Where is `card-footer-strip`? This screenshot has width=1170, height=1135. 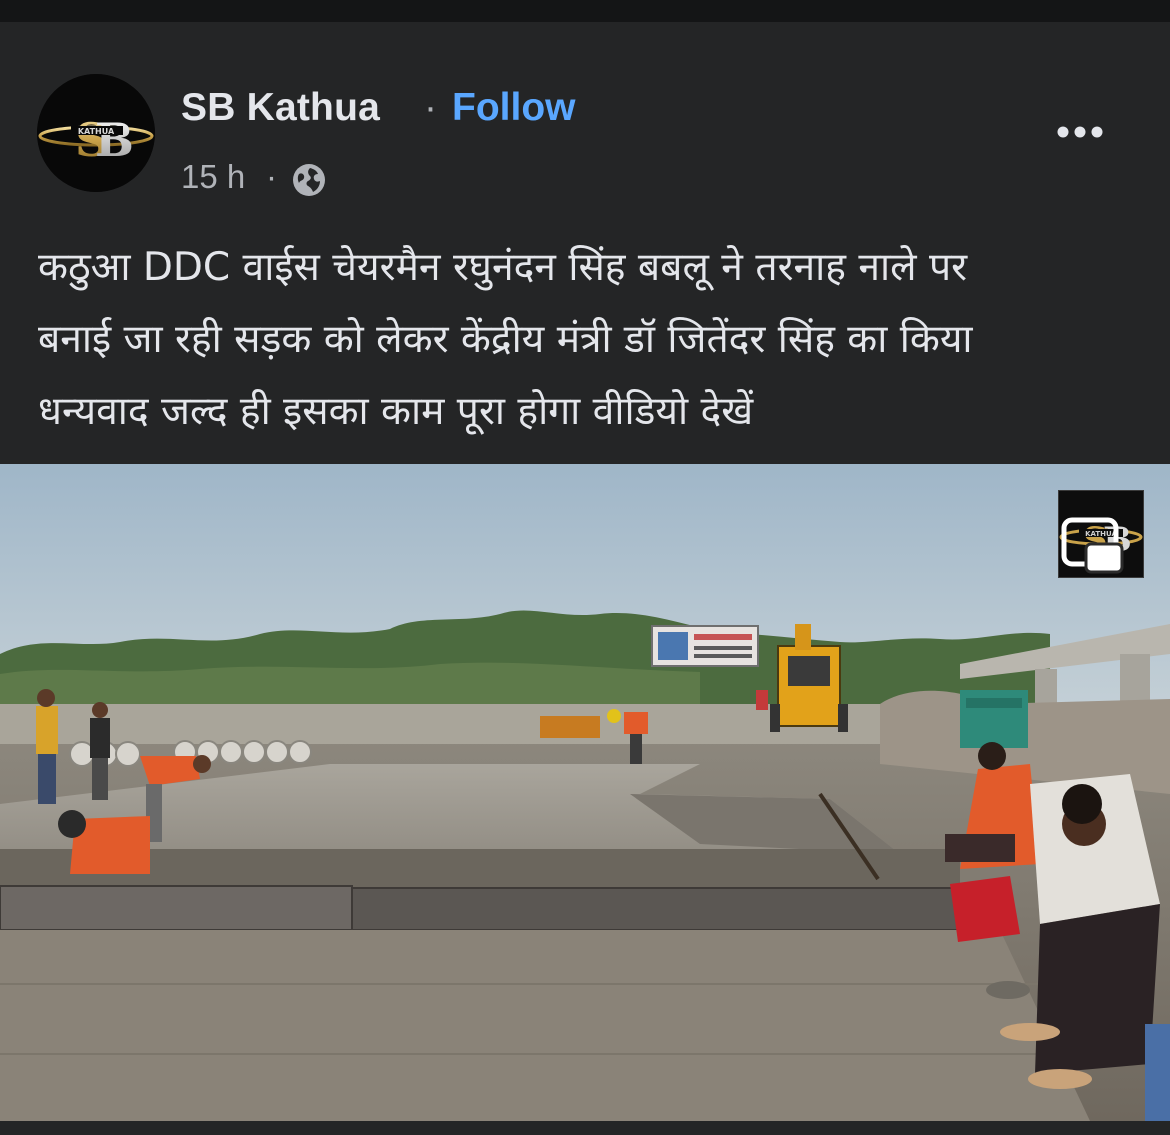
card-footer-strip is located at coordinates (585, 1128).